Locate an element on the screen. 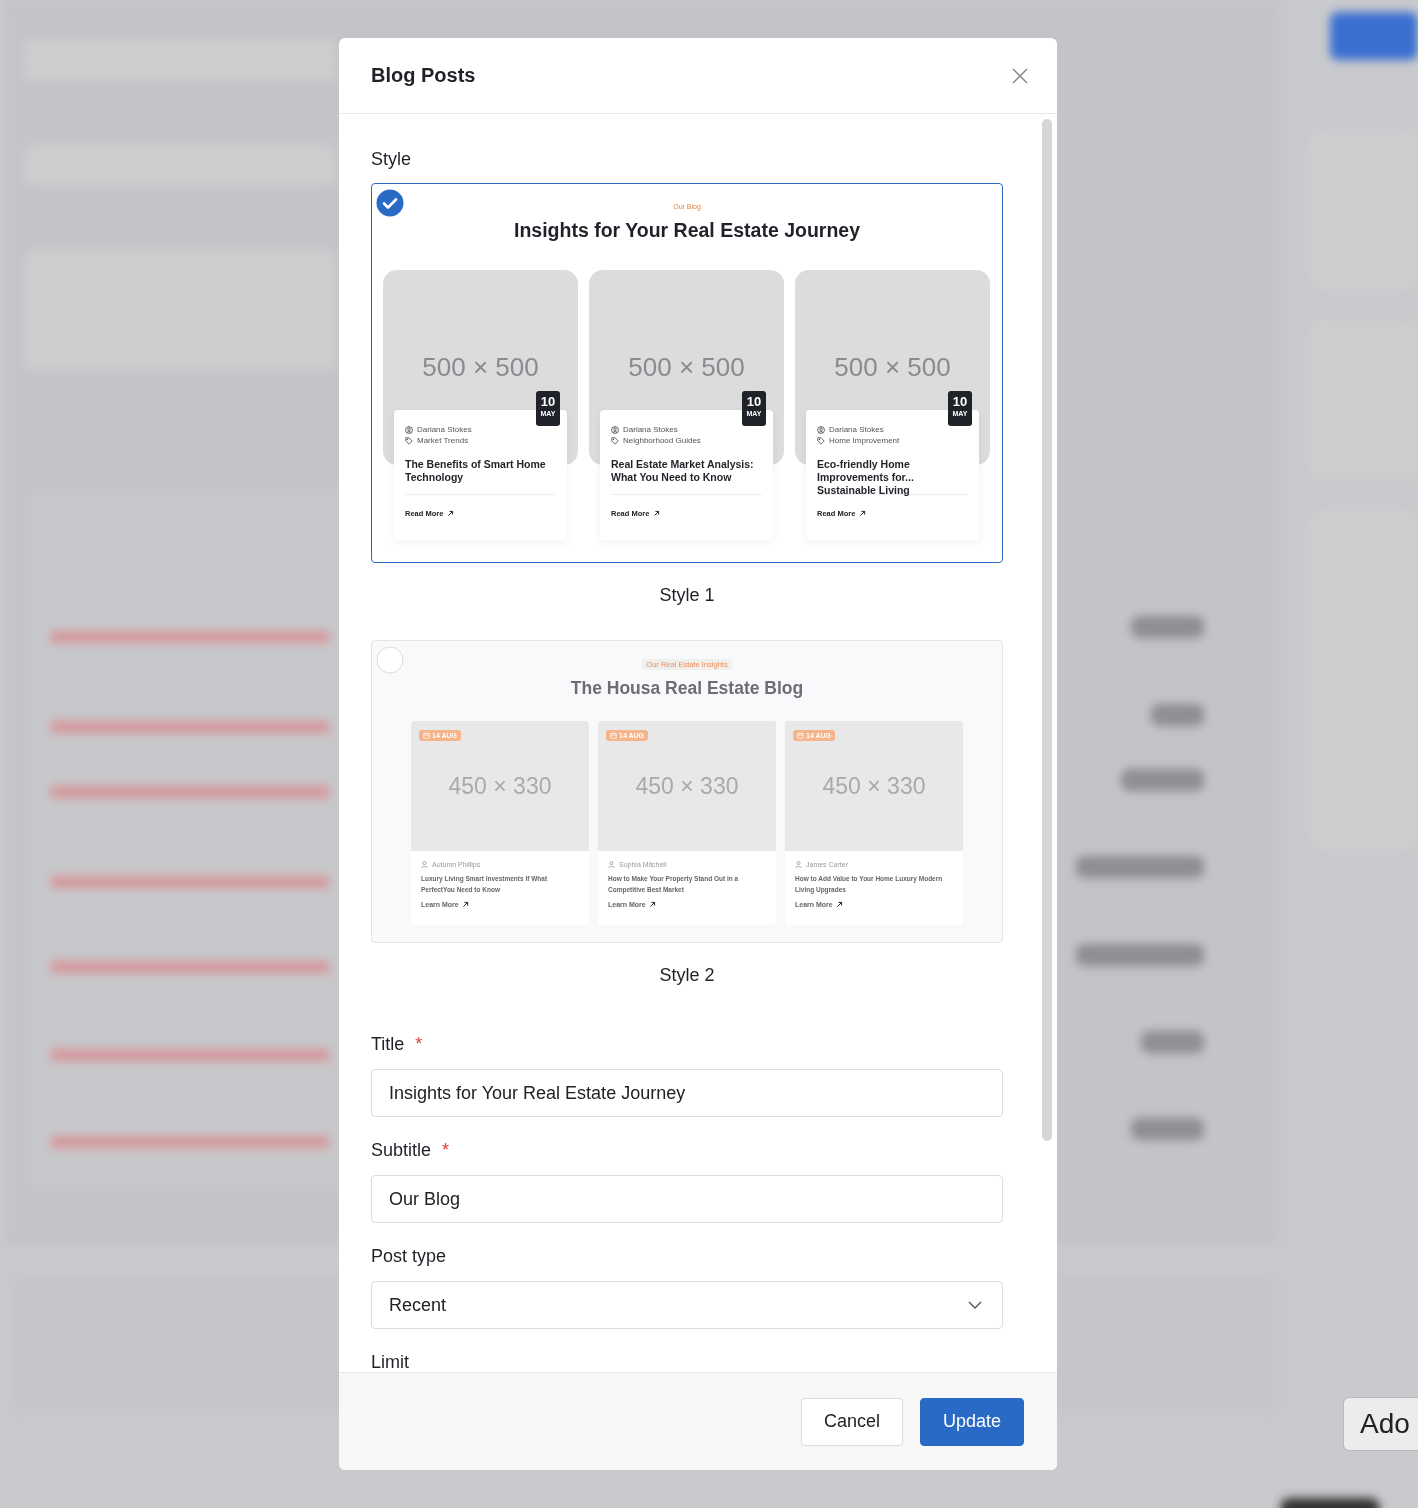 The image size is (1418, 1508). text-input: Insights for Your Real Estate Journey is located at coordinates (687, 1093).